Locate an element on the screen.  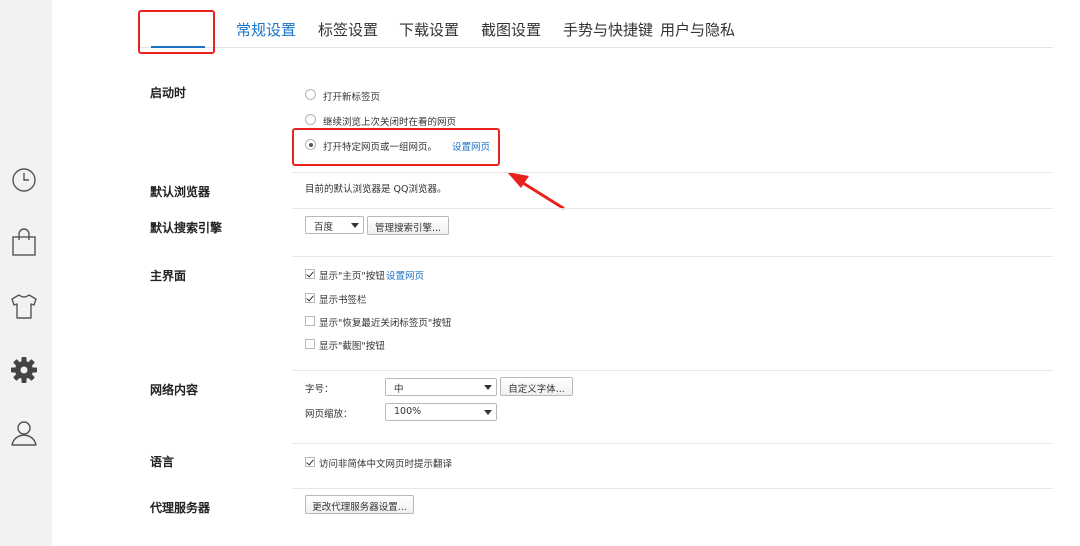
zoom-select: 100% is located at coordinates (441, 412).